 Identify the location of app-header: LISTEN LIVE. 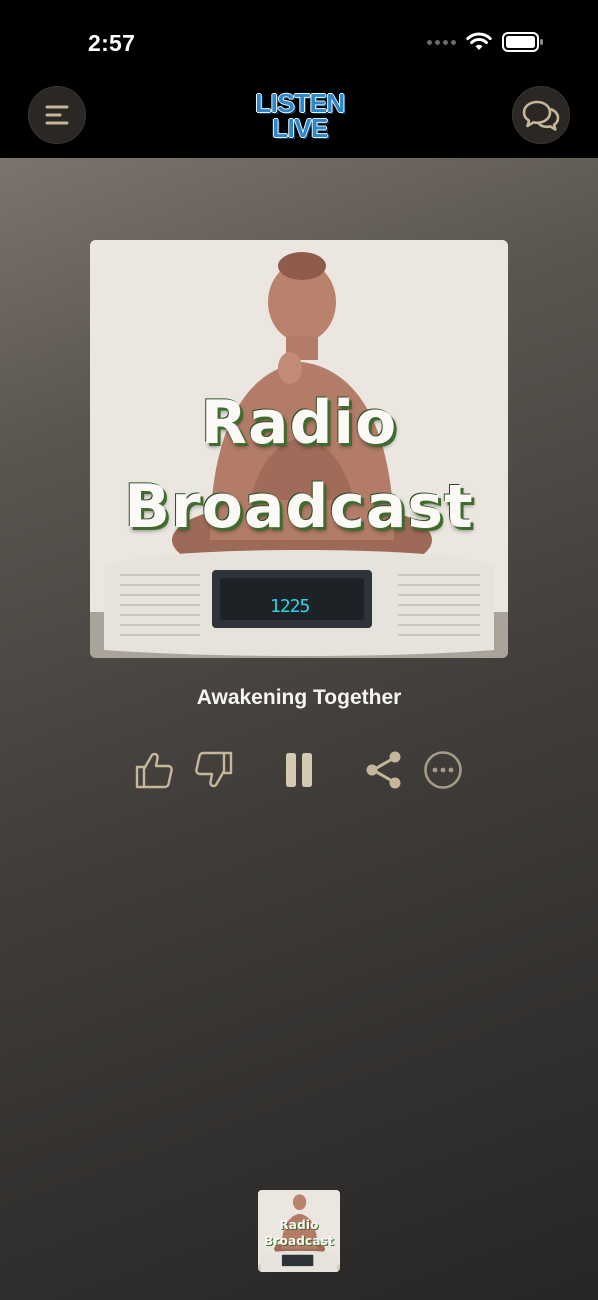
(299, 121).